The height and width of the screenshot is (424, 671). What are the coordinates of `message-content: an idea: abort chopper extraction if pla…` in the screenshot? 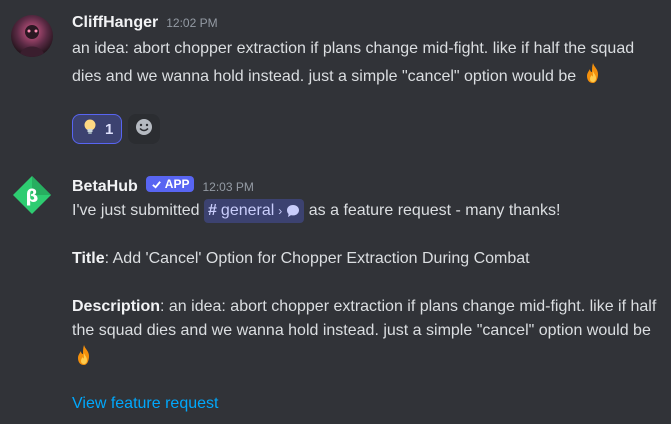 It's located at (369, 65).